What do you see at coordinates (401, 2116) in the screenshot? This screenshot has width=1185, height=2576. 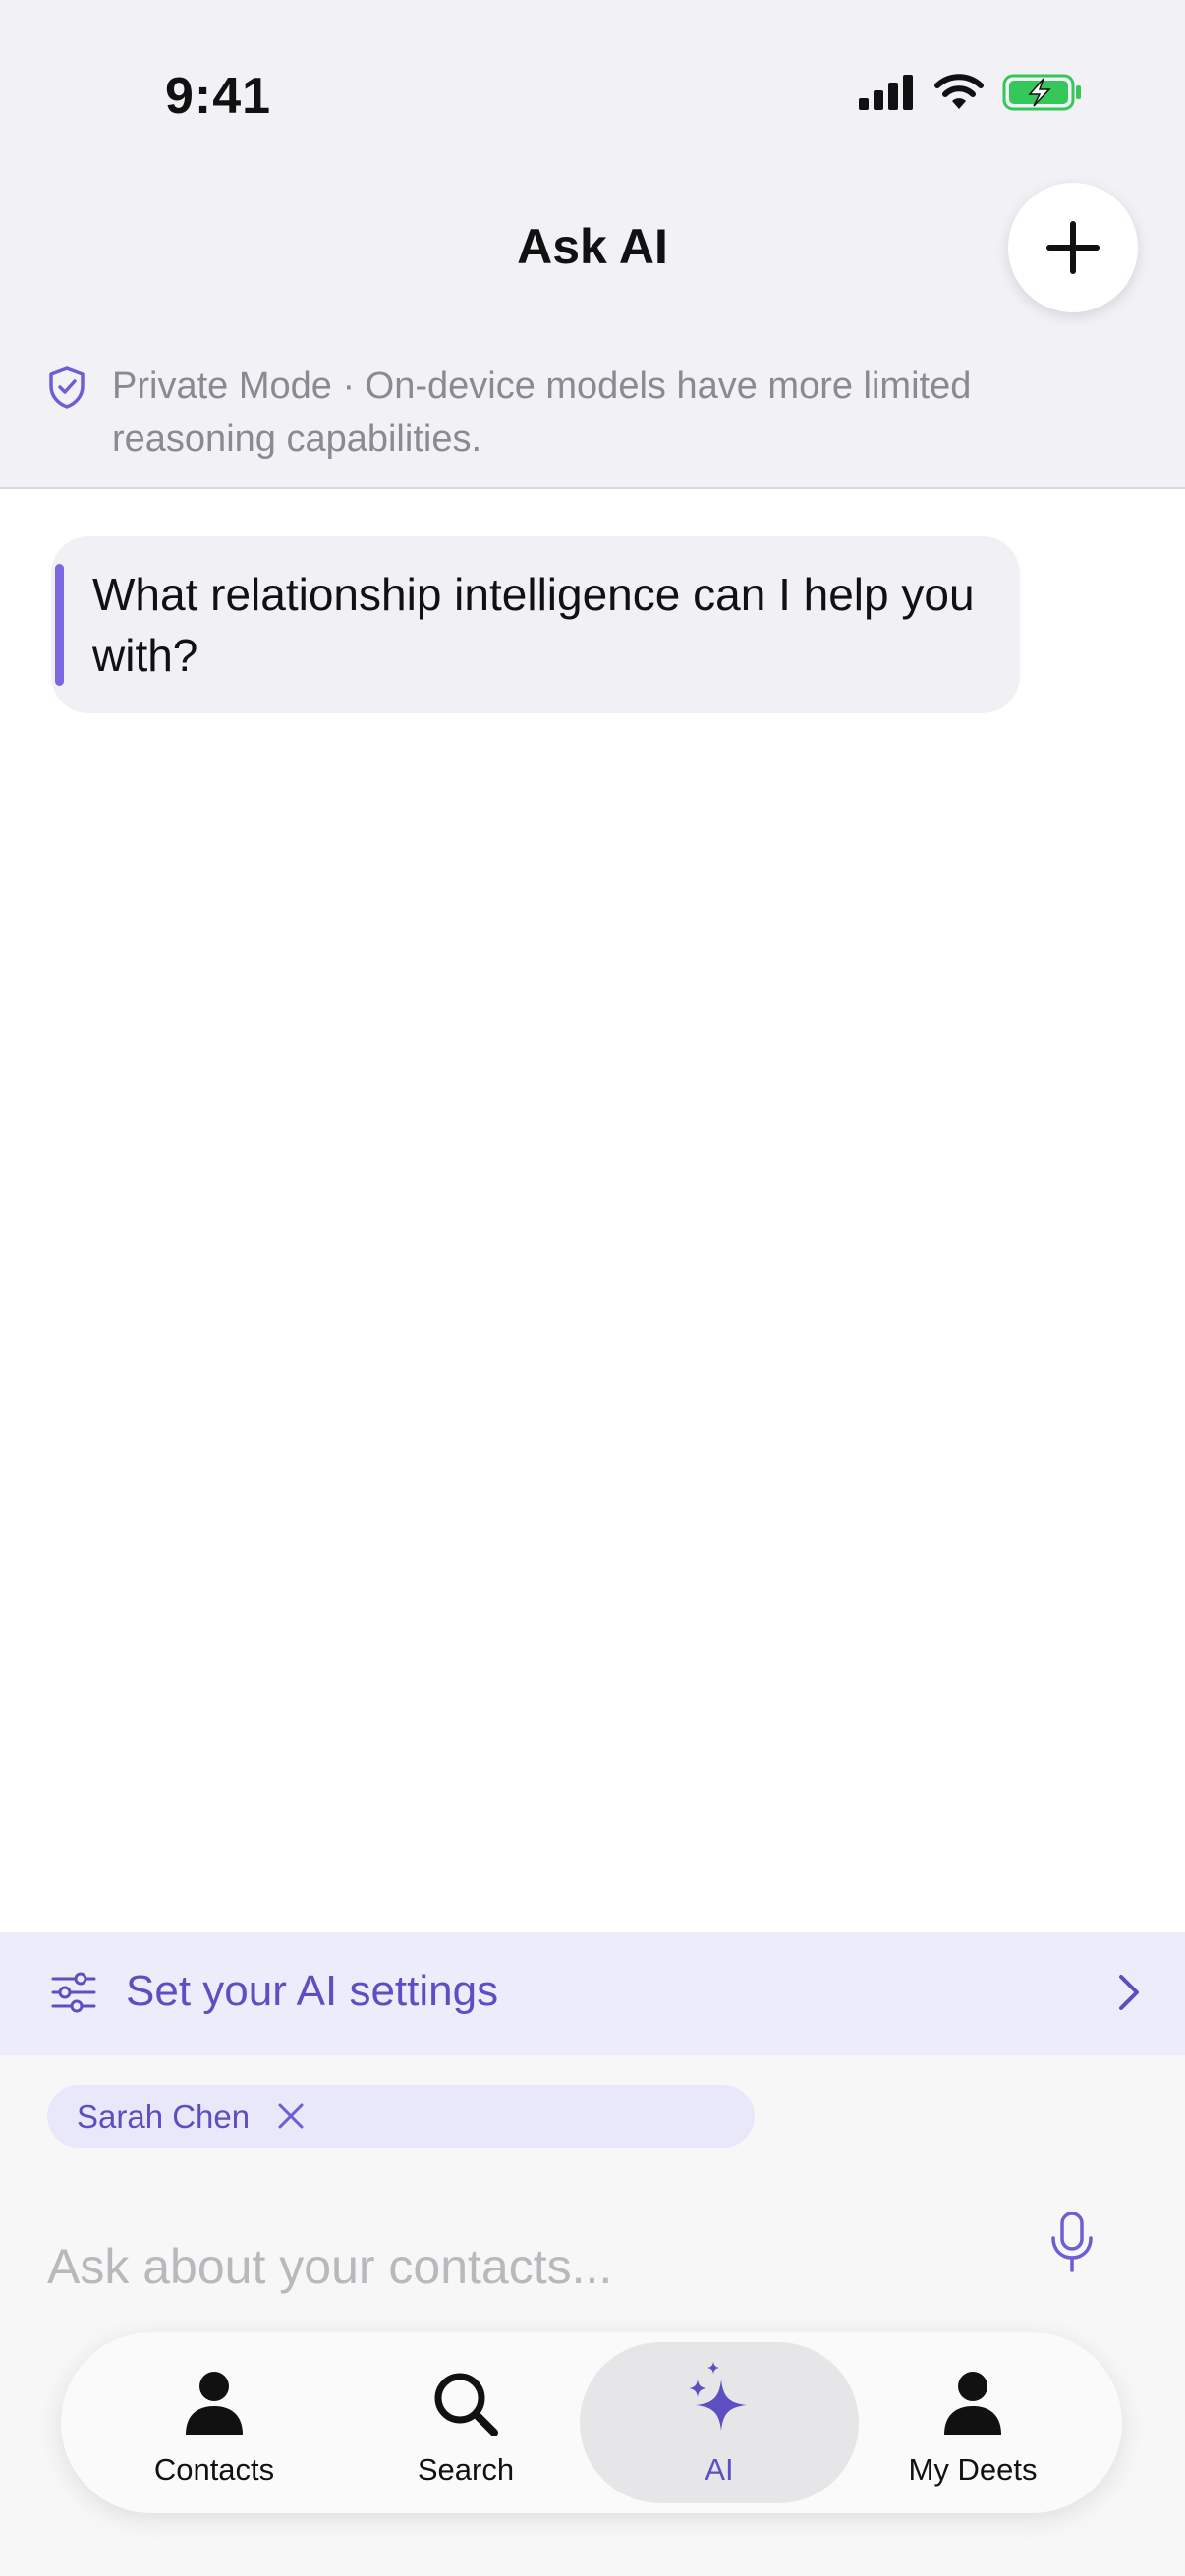 I see `context-chip: Sarah Chen` at bounding box center [401, 2116].